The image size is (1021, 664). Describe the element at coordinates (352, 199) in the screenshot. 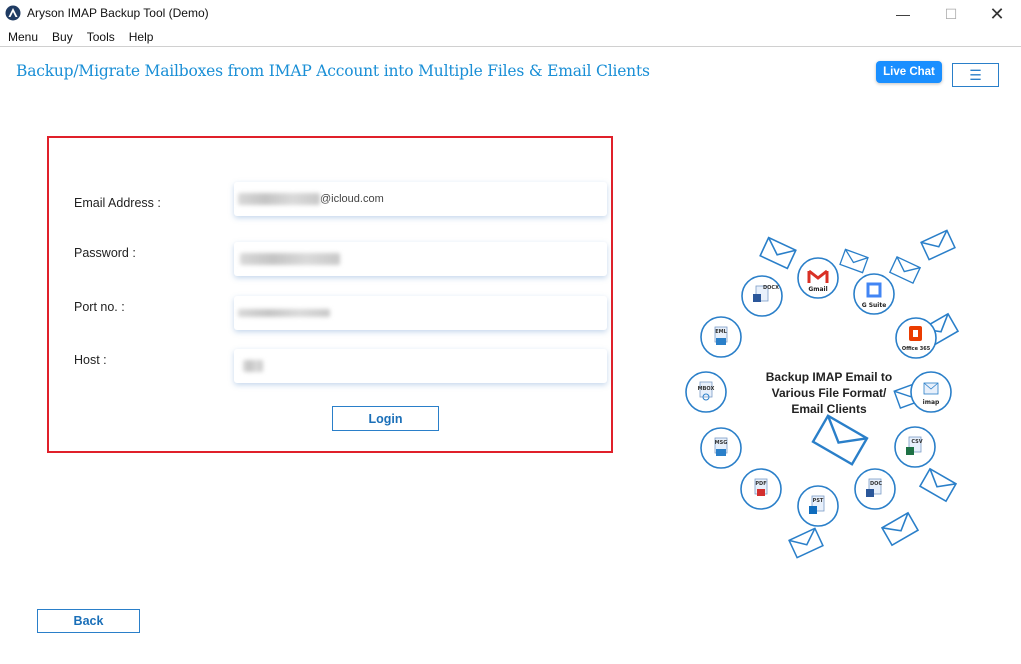

I see `email-domain-text: @icloud.com` at that location.